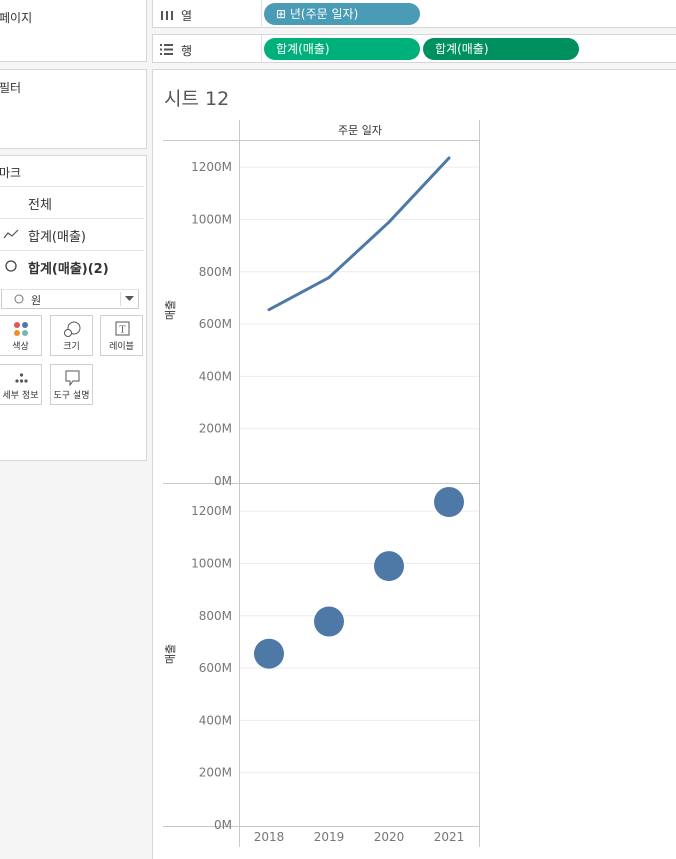 The height and width of the screenshot is (859, 676). Describe the element at coordinates (170, 654) in the screenshot. I see `y-axis-title-bottom: 매출` at that location.